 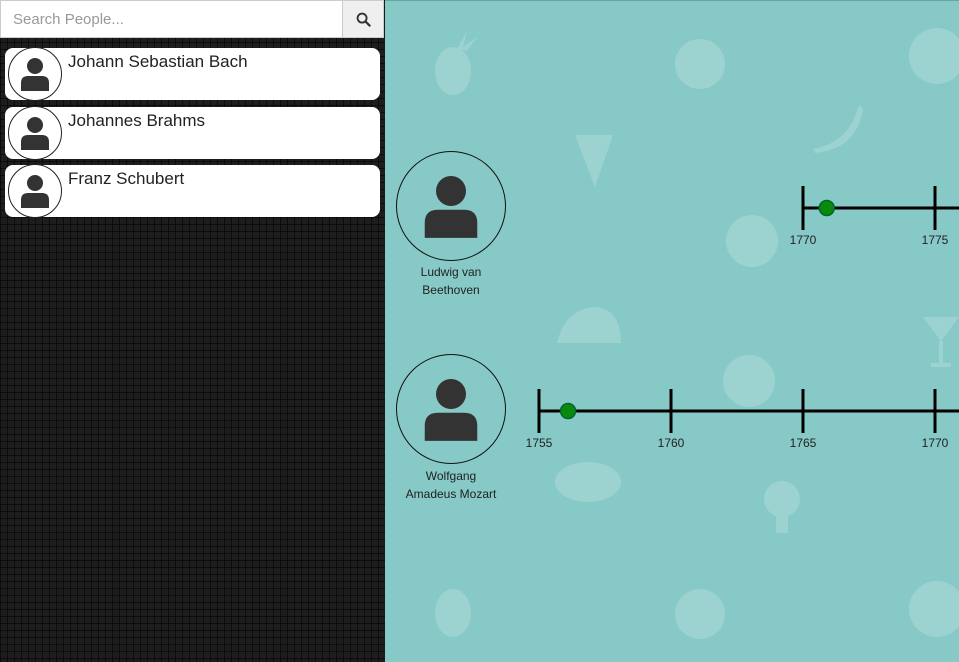 I want to click on person-name: Johannes Brahms, so click(x=137, y=120).